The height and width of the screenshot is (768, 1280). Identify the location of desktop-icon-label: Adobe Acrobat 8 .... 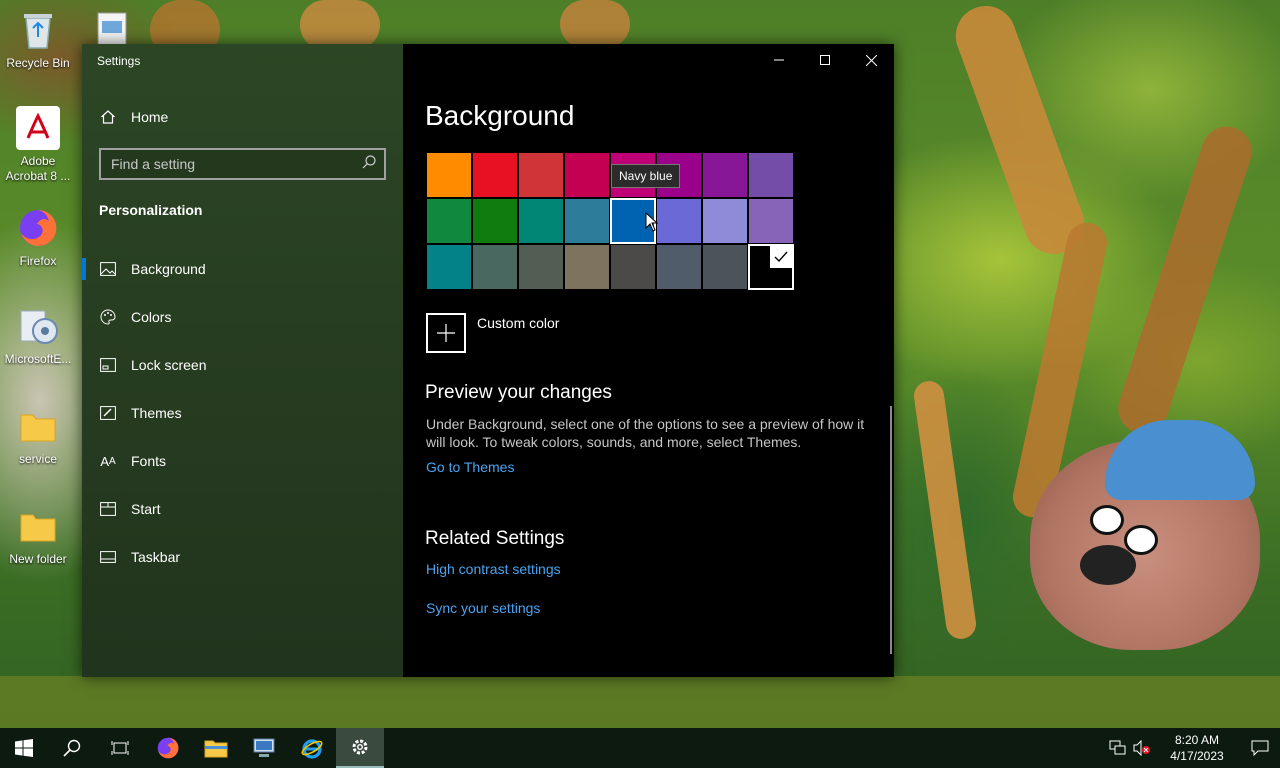
(38, 168).